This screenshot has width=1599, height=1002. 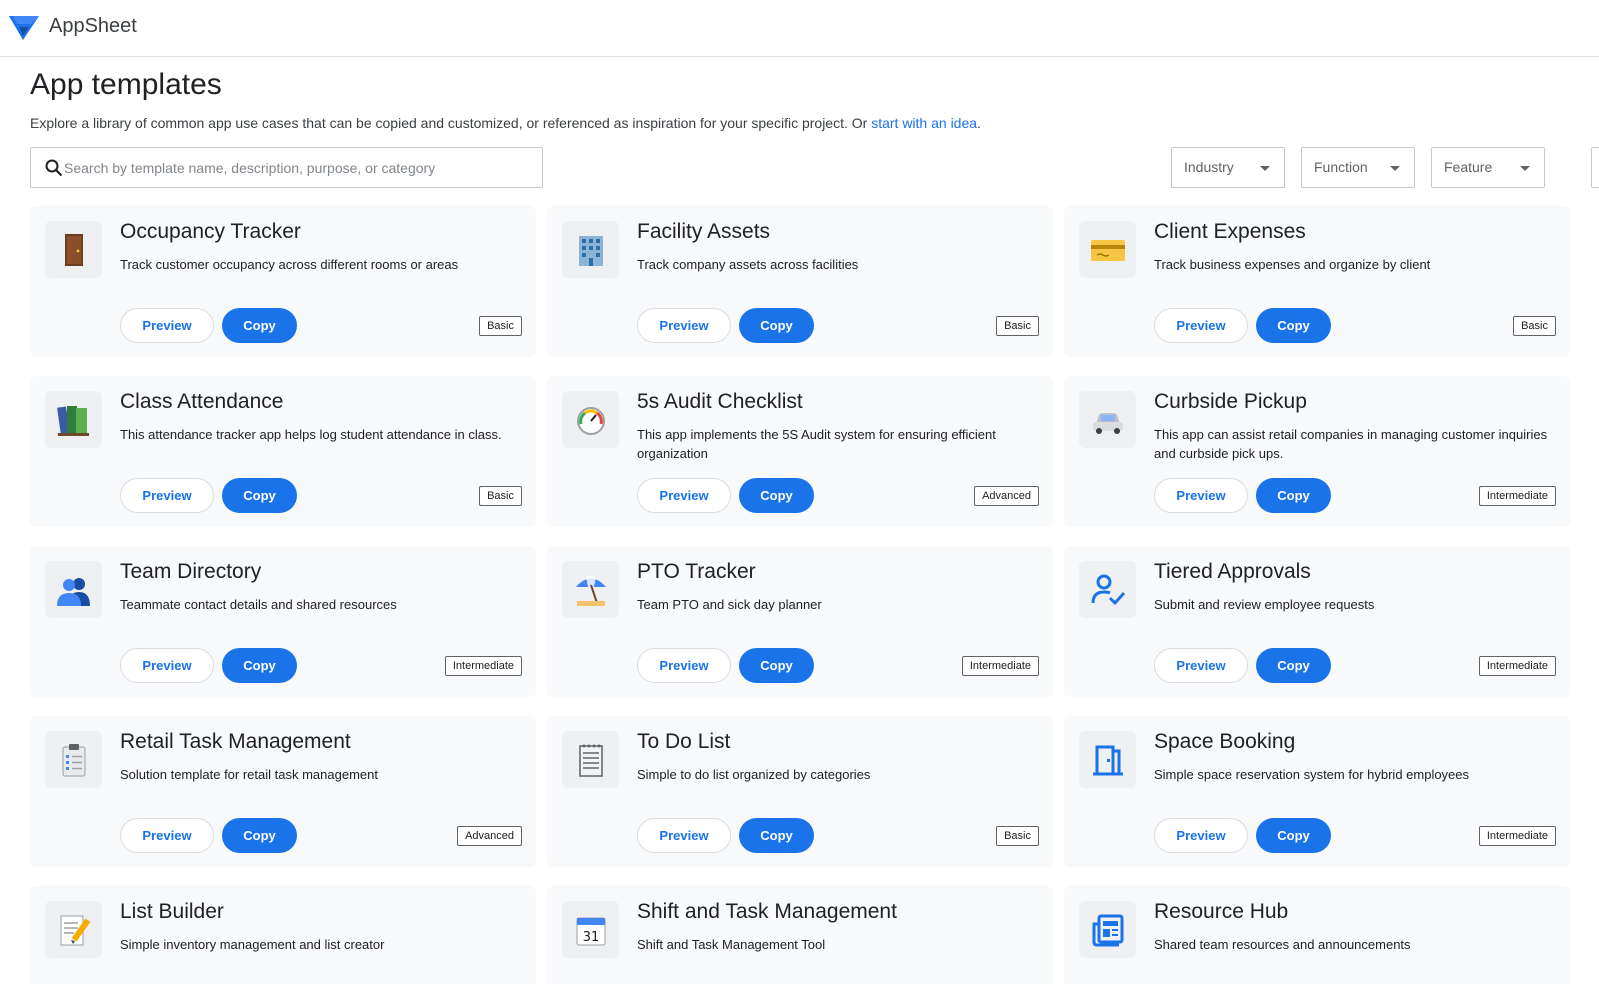 I want to click on template-title: Facility Assets, so click(x=703, y=232).